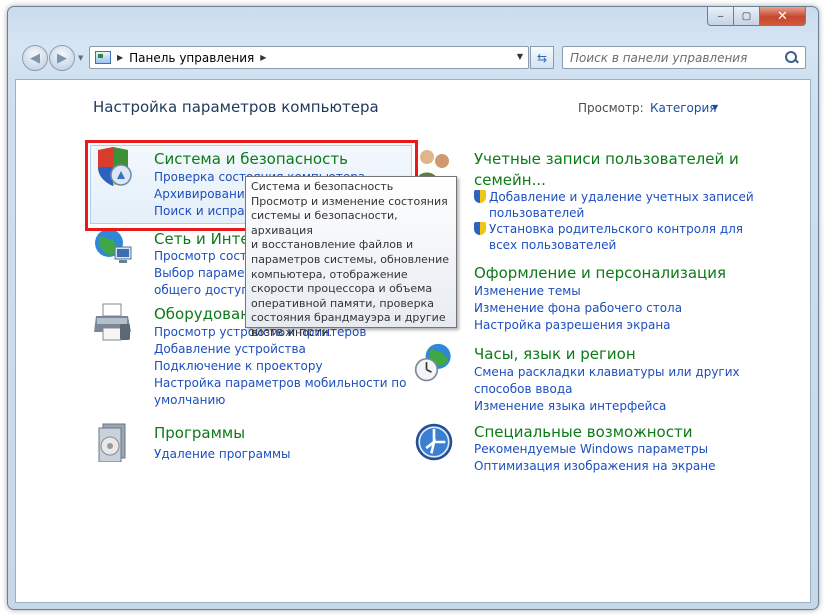 The image size is (824, 615). I want to click on back-arrow-icon: ◀, so click(35, 58).